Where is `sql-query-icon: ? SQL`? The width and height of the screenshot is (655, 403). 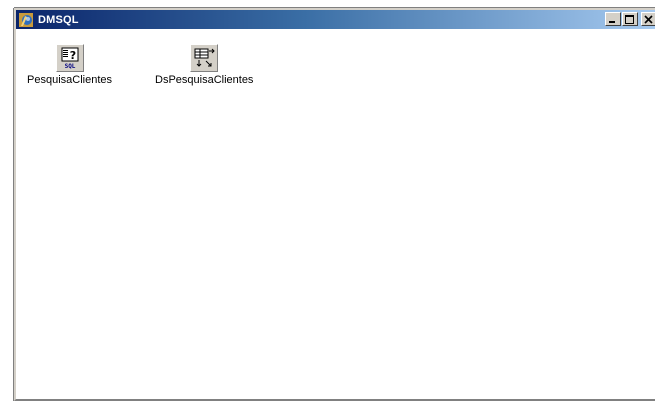 sql-query-icon: ? SQL is located at coordinates (69, 58).